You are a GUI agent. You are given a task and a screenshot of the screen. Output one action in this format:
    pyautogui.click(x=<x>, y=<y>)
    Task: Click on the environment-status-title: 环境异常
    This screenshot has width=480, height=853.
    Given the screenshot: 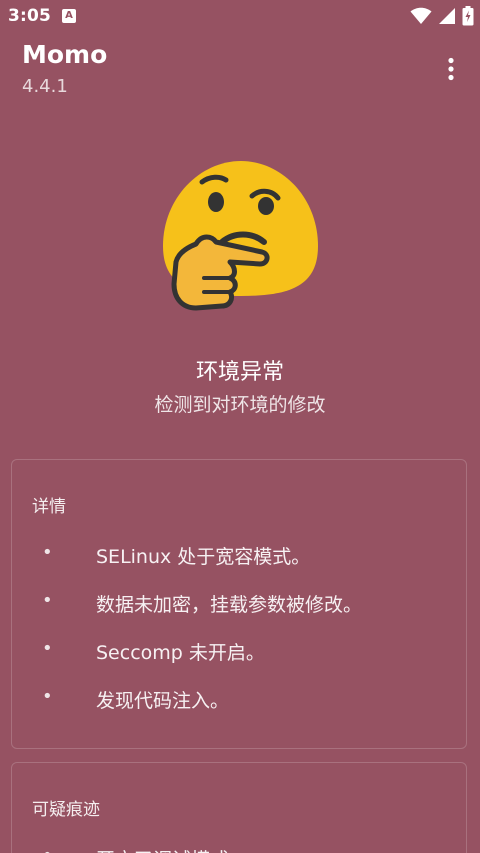 What is the action you would take?
    pyautogui.click(x=239, y=372)
    